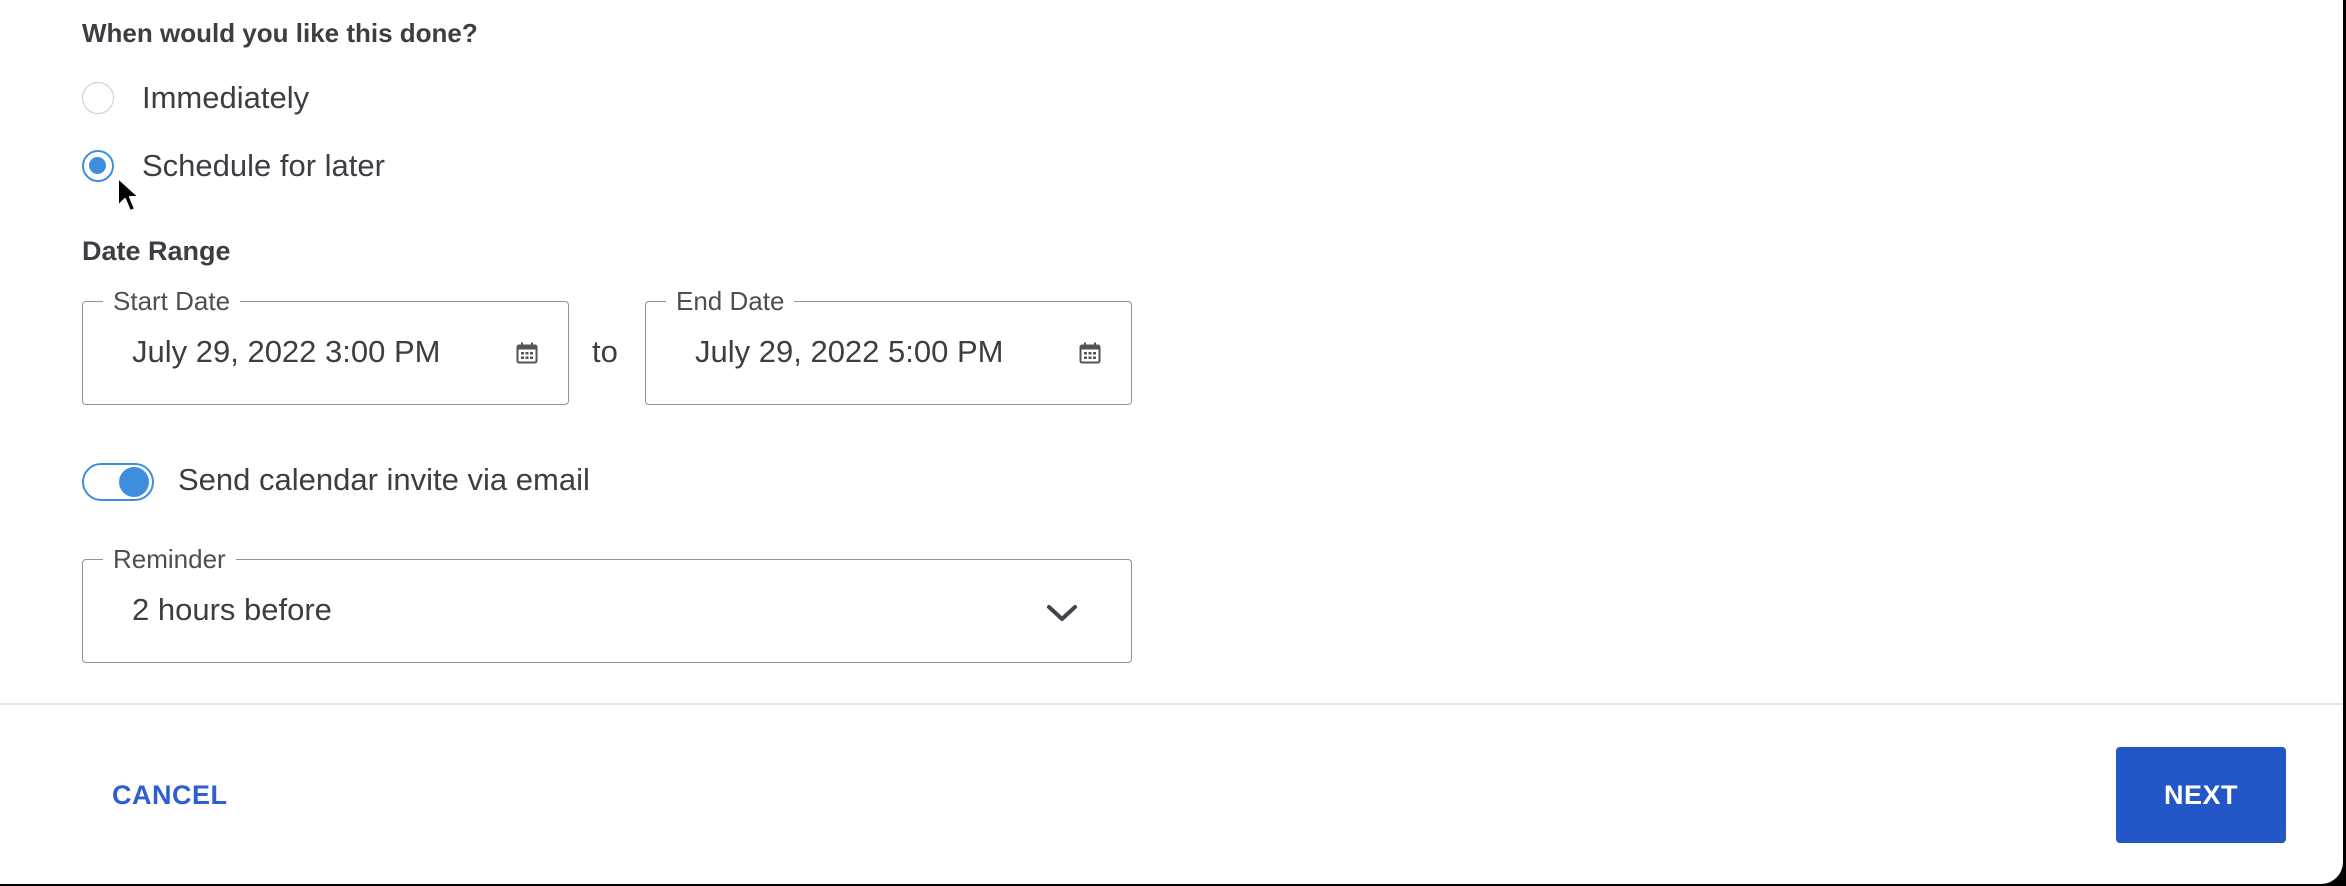  Describe the element at coordinates (280, 33) in the screenshot. I see `timing-question: When would you like this done?` at that location.